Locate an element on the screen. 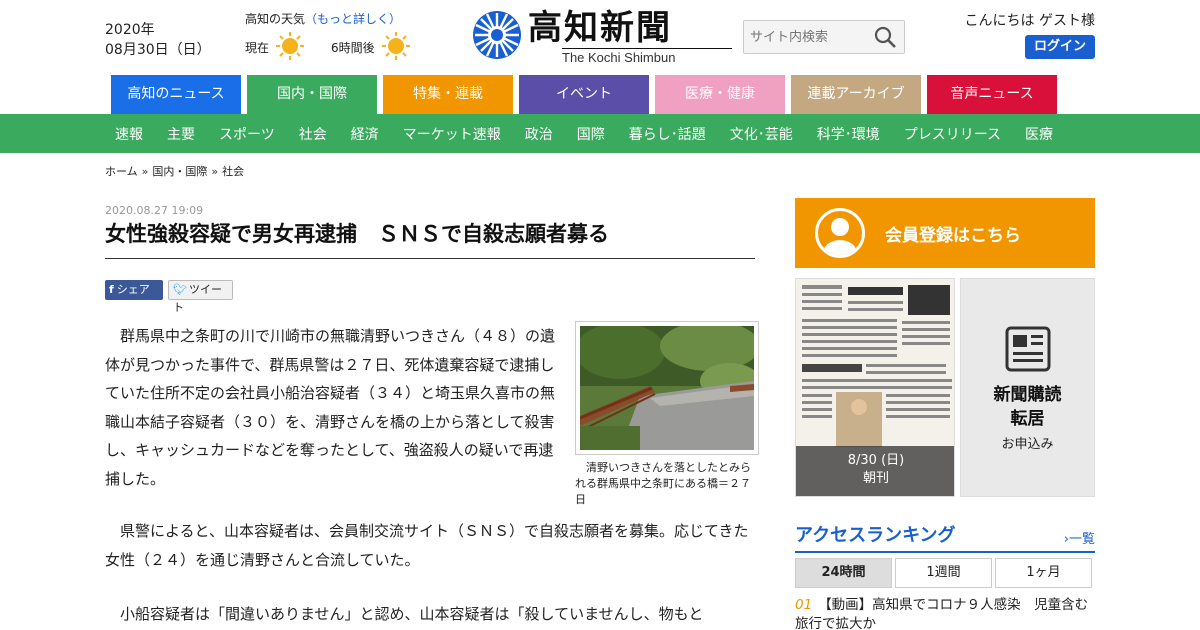 The height and width of the screenshot is (630, 1200). login-button: ログイン is located at coordinates (1060, 47).